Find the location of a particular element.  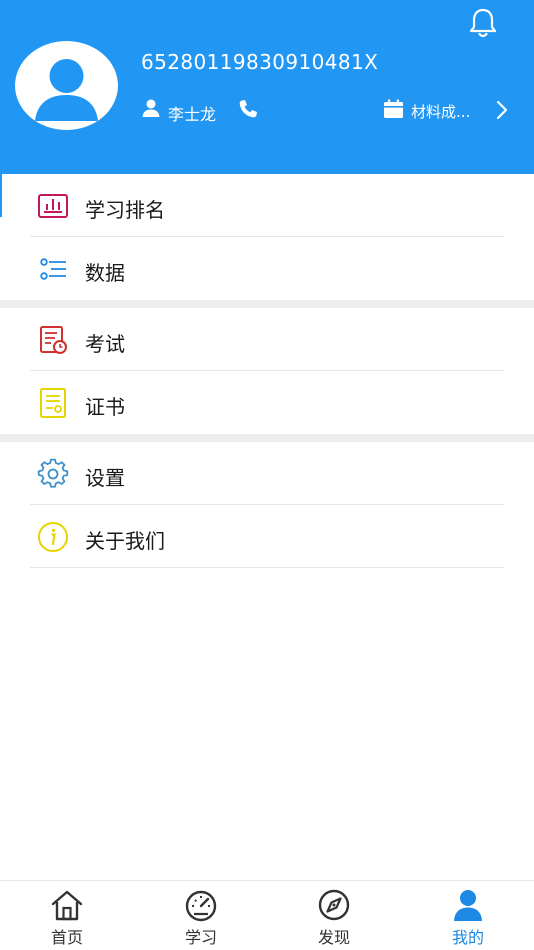

avatar is located at coordinates (66, 85).